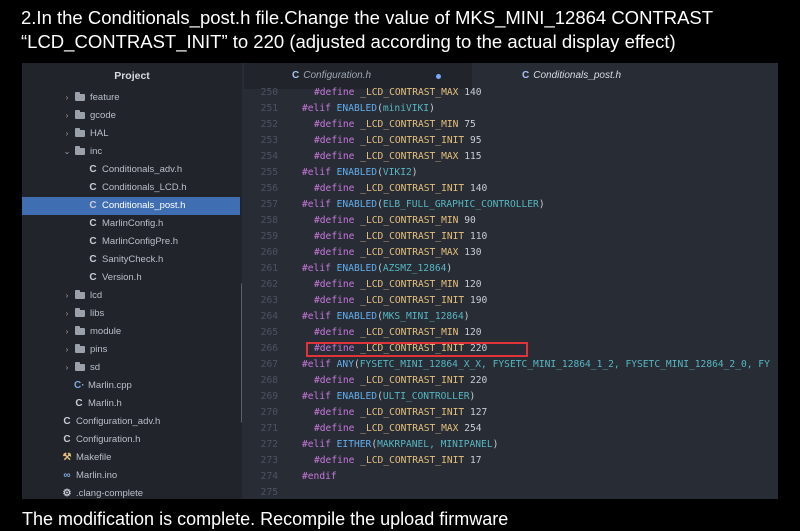 Image resolution: width=800 pixels, height=531 pixels. What do you see at coordinates (131, 332) in the screenshot?
I see `folder-item: › module` at bounding box center [131, 332].